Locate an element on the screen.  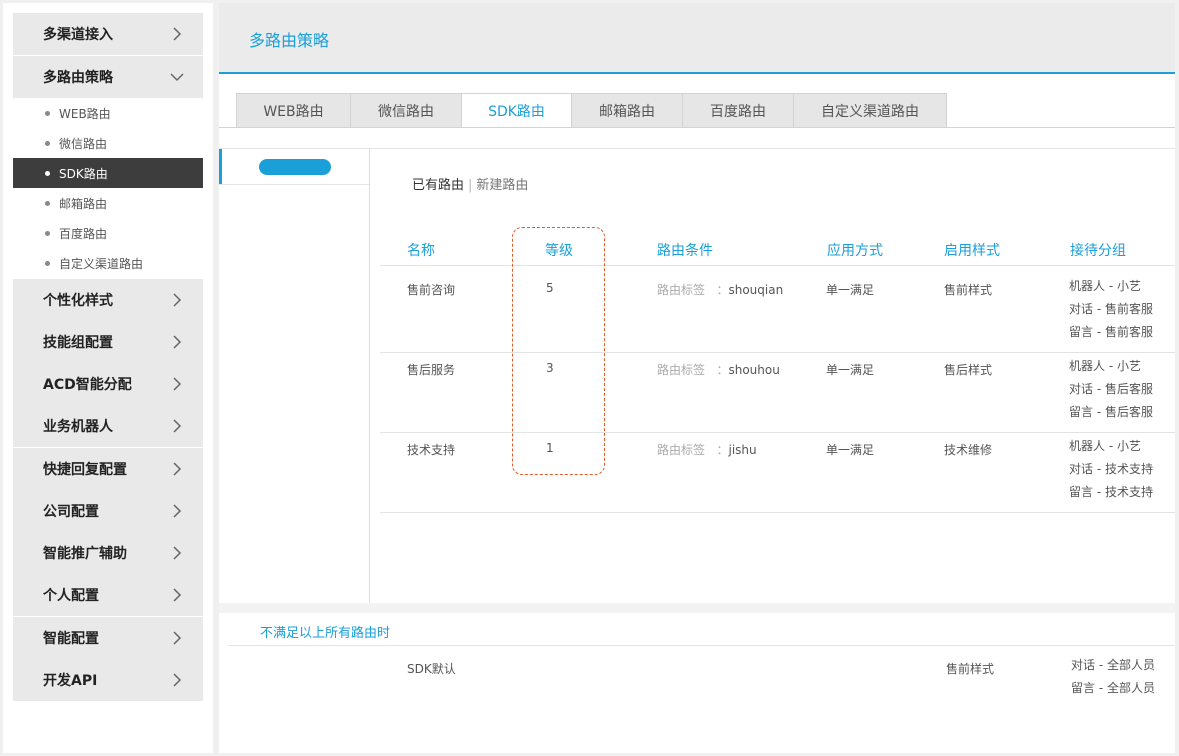
route-name: 售前咨询 is located at coordinates (431, 290).